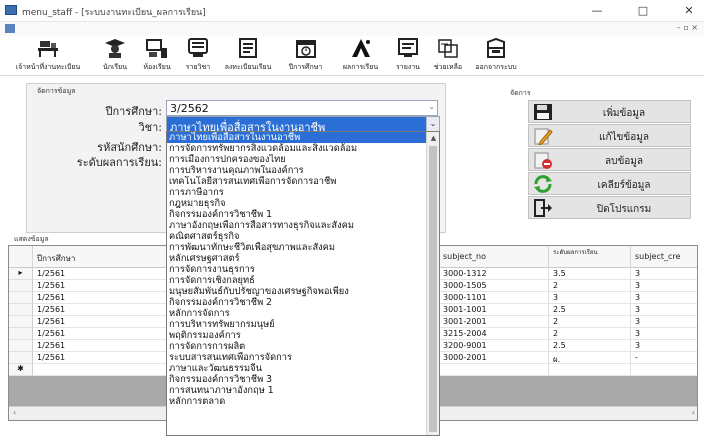  I want to click on column-header-grade: ระดับผลการเรียน, so click(590, 257).